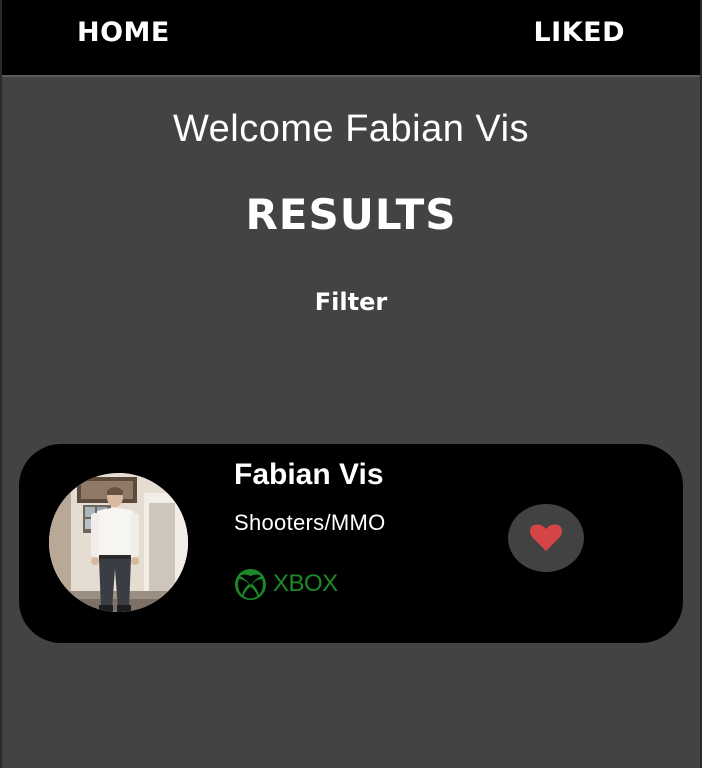 The width and height of the screenshot is (702, 768). Describe the element at coordinates (579, 32) in the screenshot. I see `nav-liked-link: LIKED` at that location.